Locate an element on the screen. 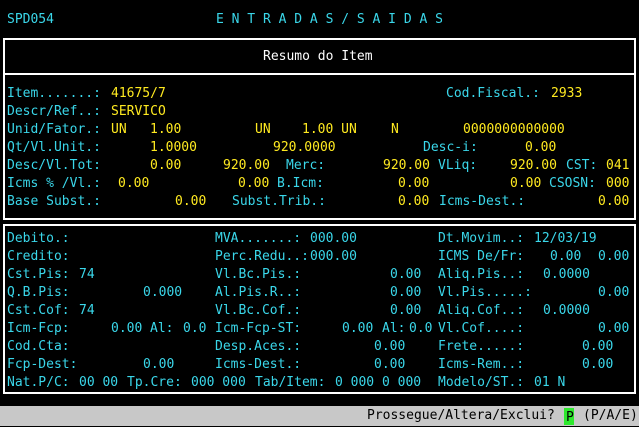 The image size is (639, 427). icms-pct-value: 0.00 is located at coordinates (133, 184).